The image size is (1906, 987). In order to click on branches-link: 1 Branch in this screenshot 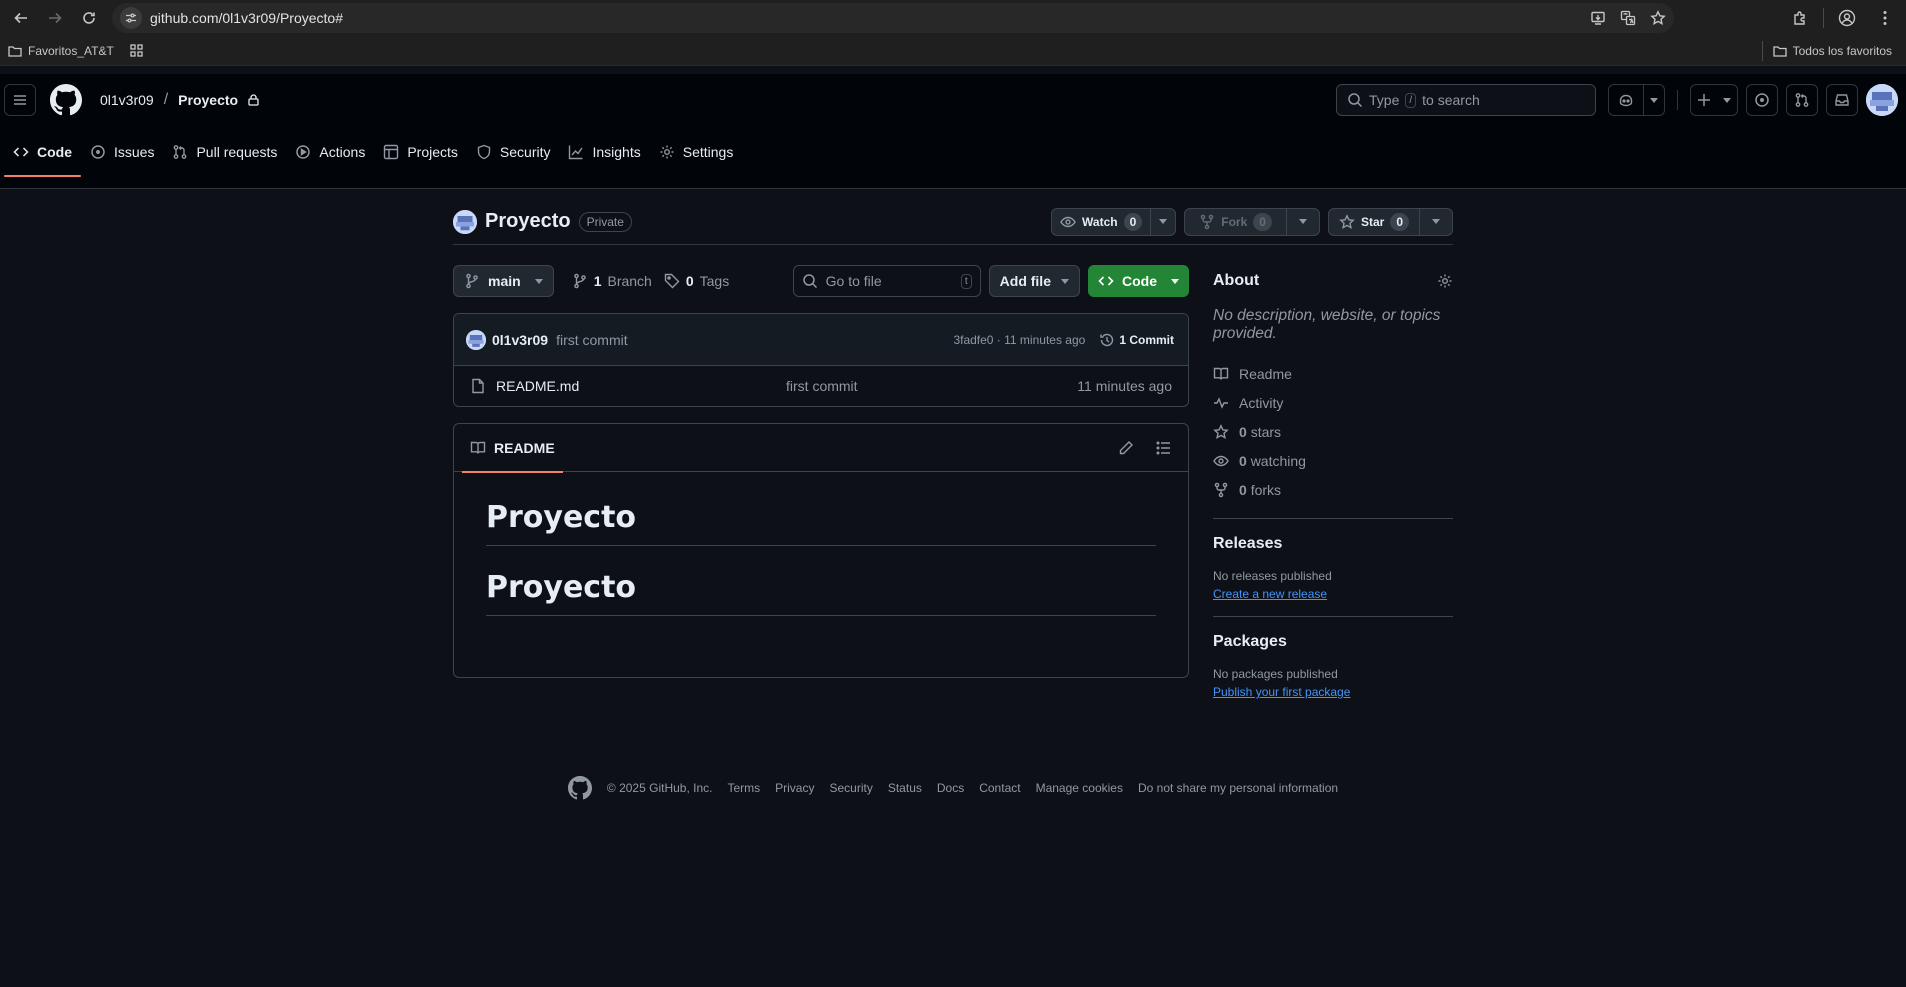, I will do `click(612, 281)`.